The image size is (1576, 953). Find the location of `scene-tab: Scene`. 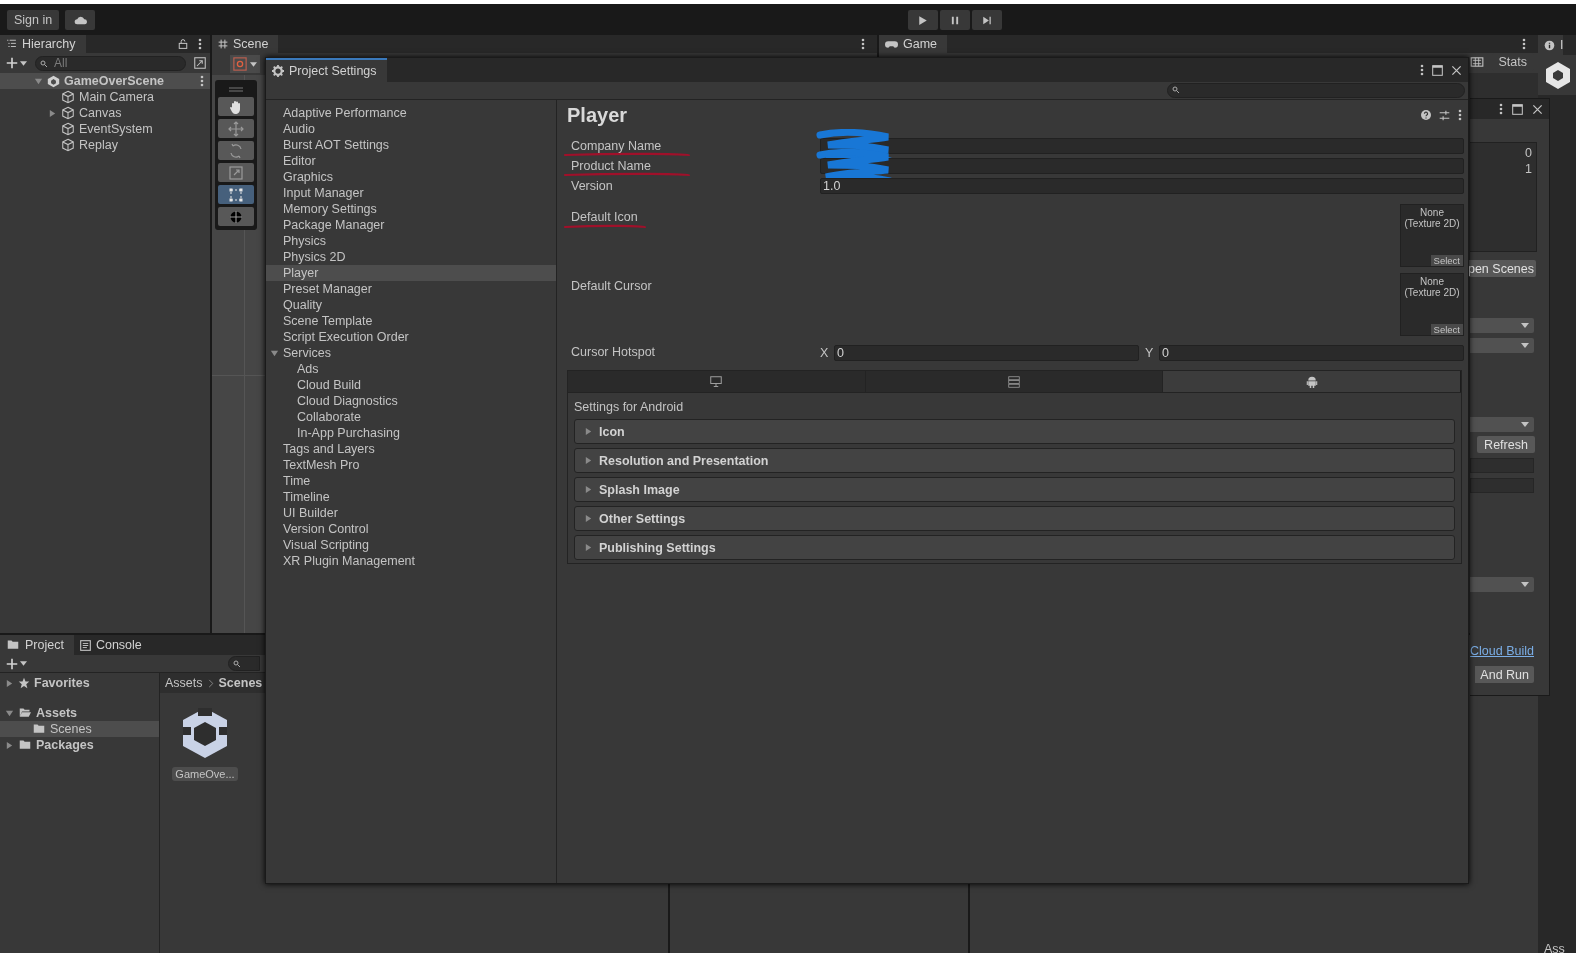

scene-tab: Scene is located at coordinates (245, 44).